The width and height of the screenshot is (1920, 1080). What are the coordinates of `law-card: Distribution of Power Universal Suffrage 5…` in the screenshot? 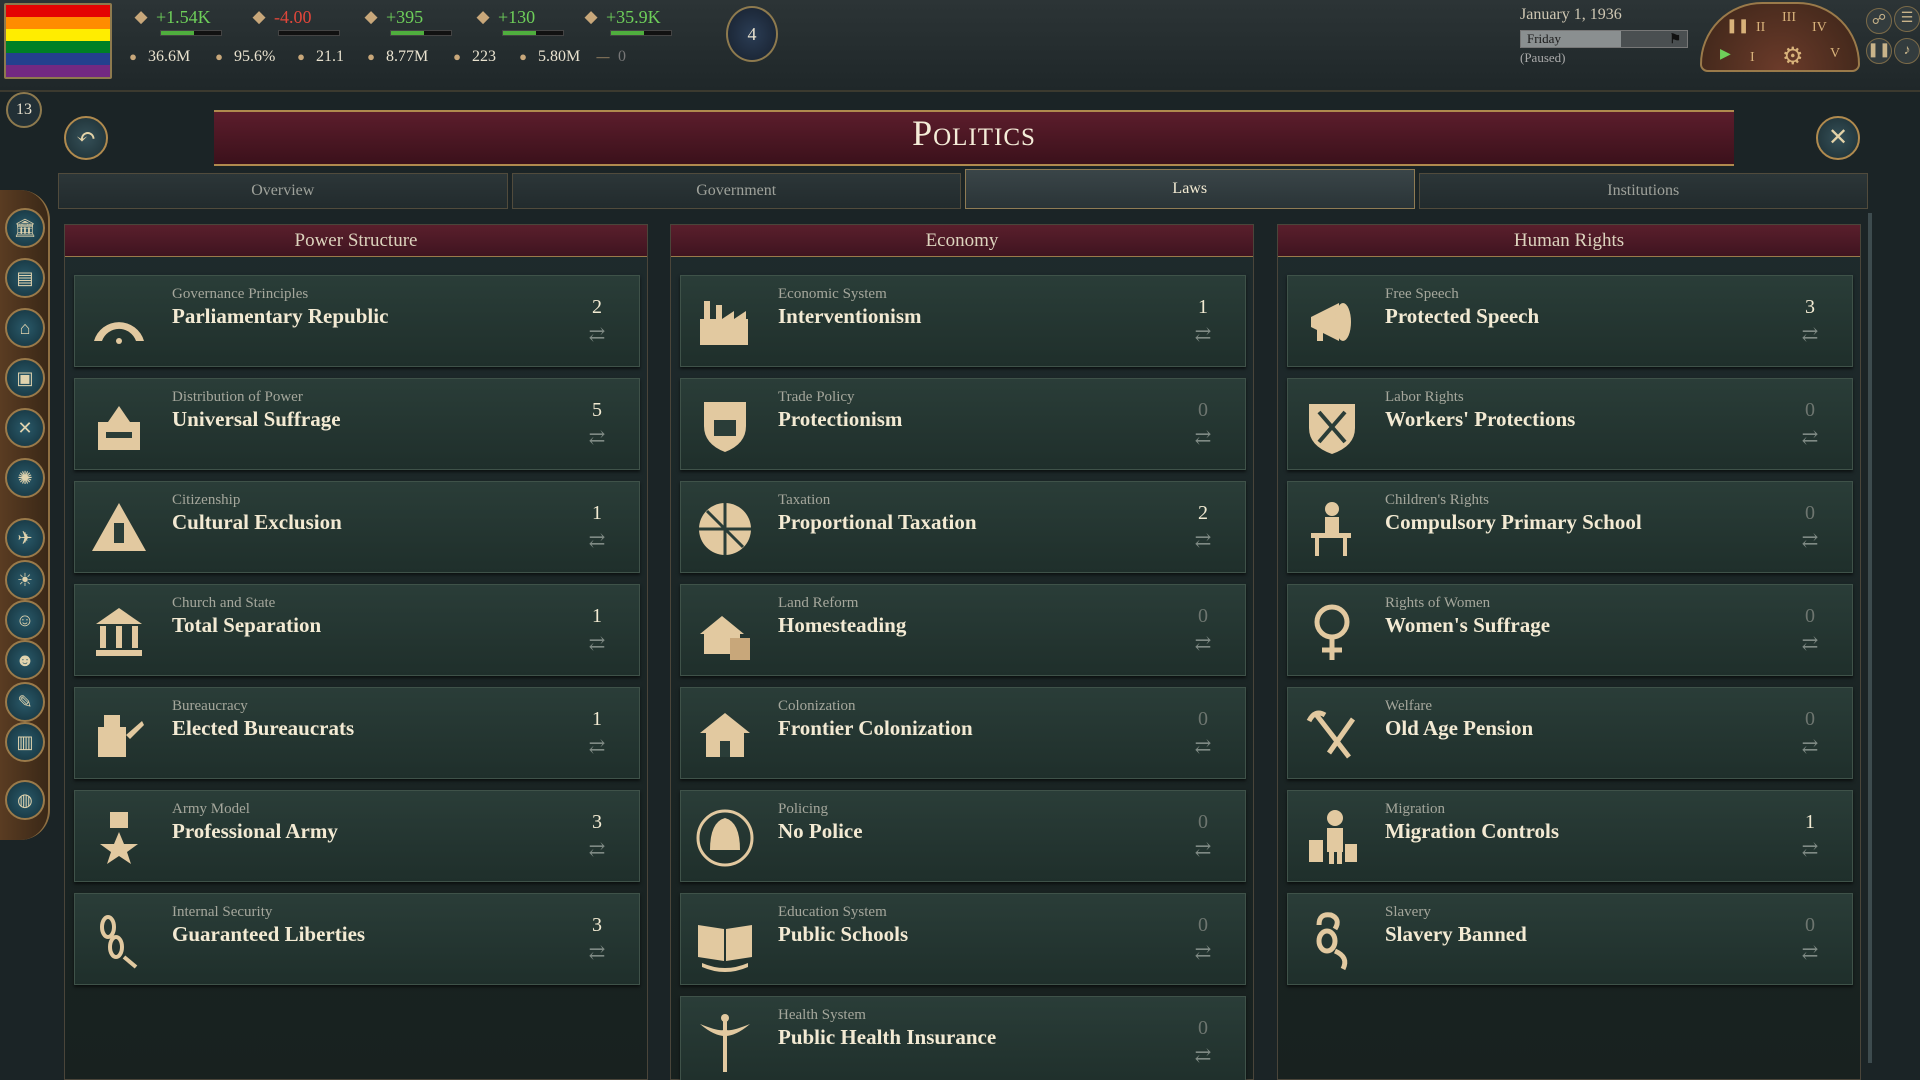 It's located at (357, 424).